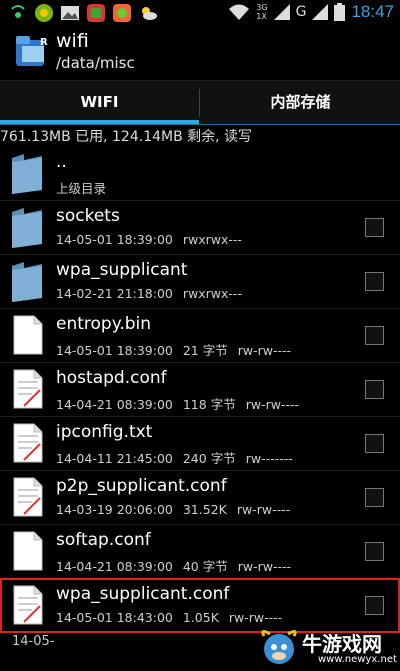 The image size is (400, 671). I want to click on list-item-sockets: sockets 14-05-01 18:39:00 rwxrwx---, so click(200, 227).